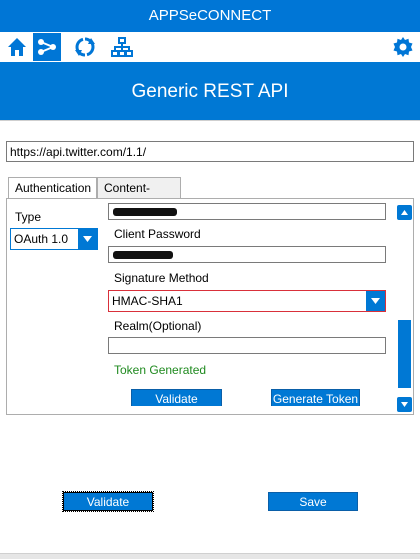  Describe the element at coordinates (247, 254) in the screenshot. I see `client-password-field` at that location.